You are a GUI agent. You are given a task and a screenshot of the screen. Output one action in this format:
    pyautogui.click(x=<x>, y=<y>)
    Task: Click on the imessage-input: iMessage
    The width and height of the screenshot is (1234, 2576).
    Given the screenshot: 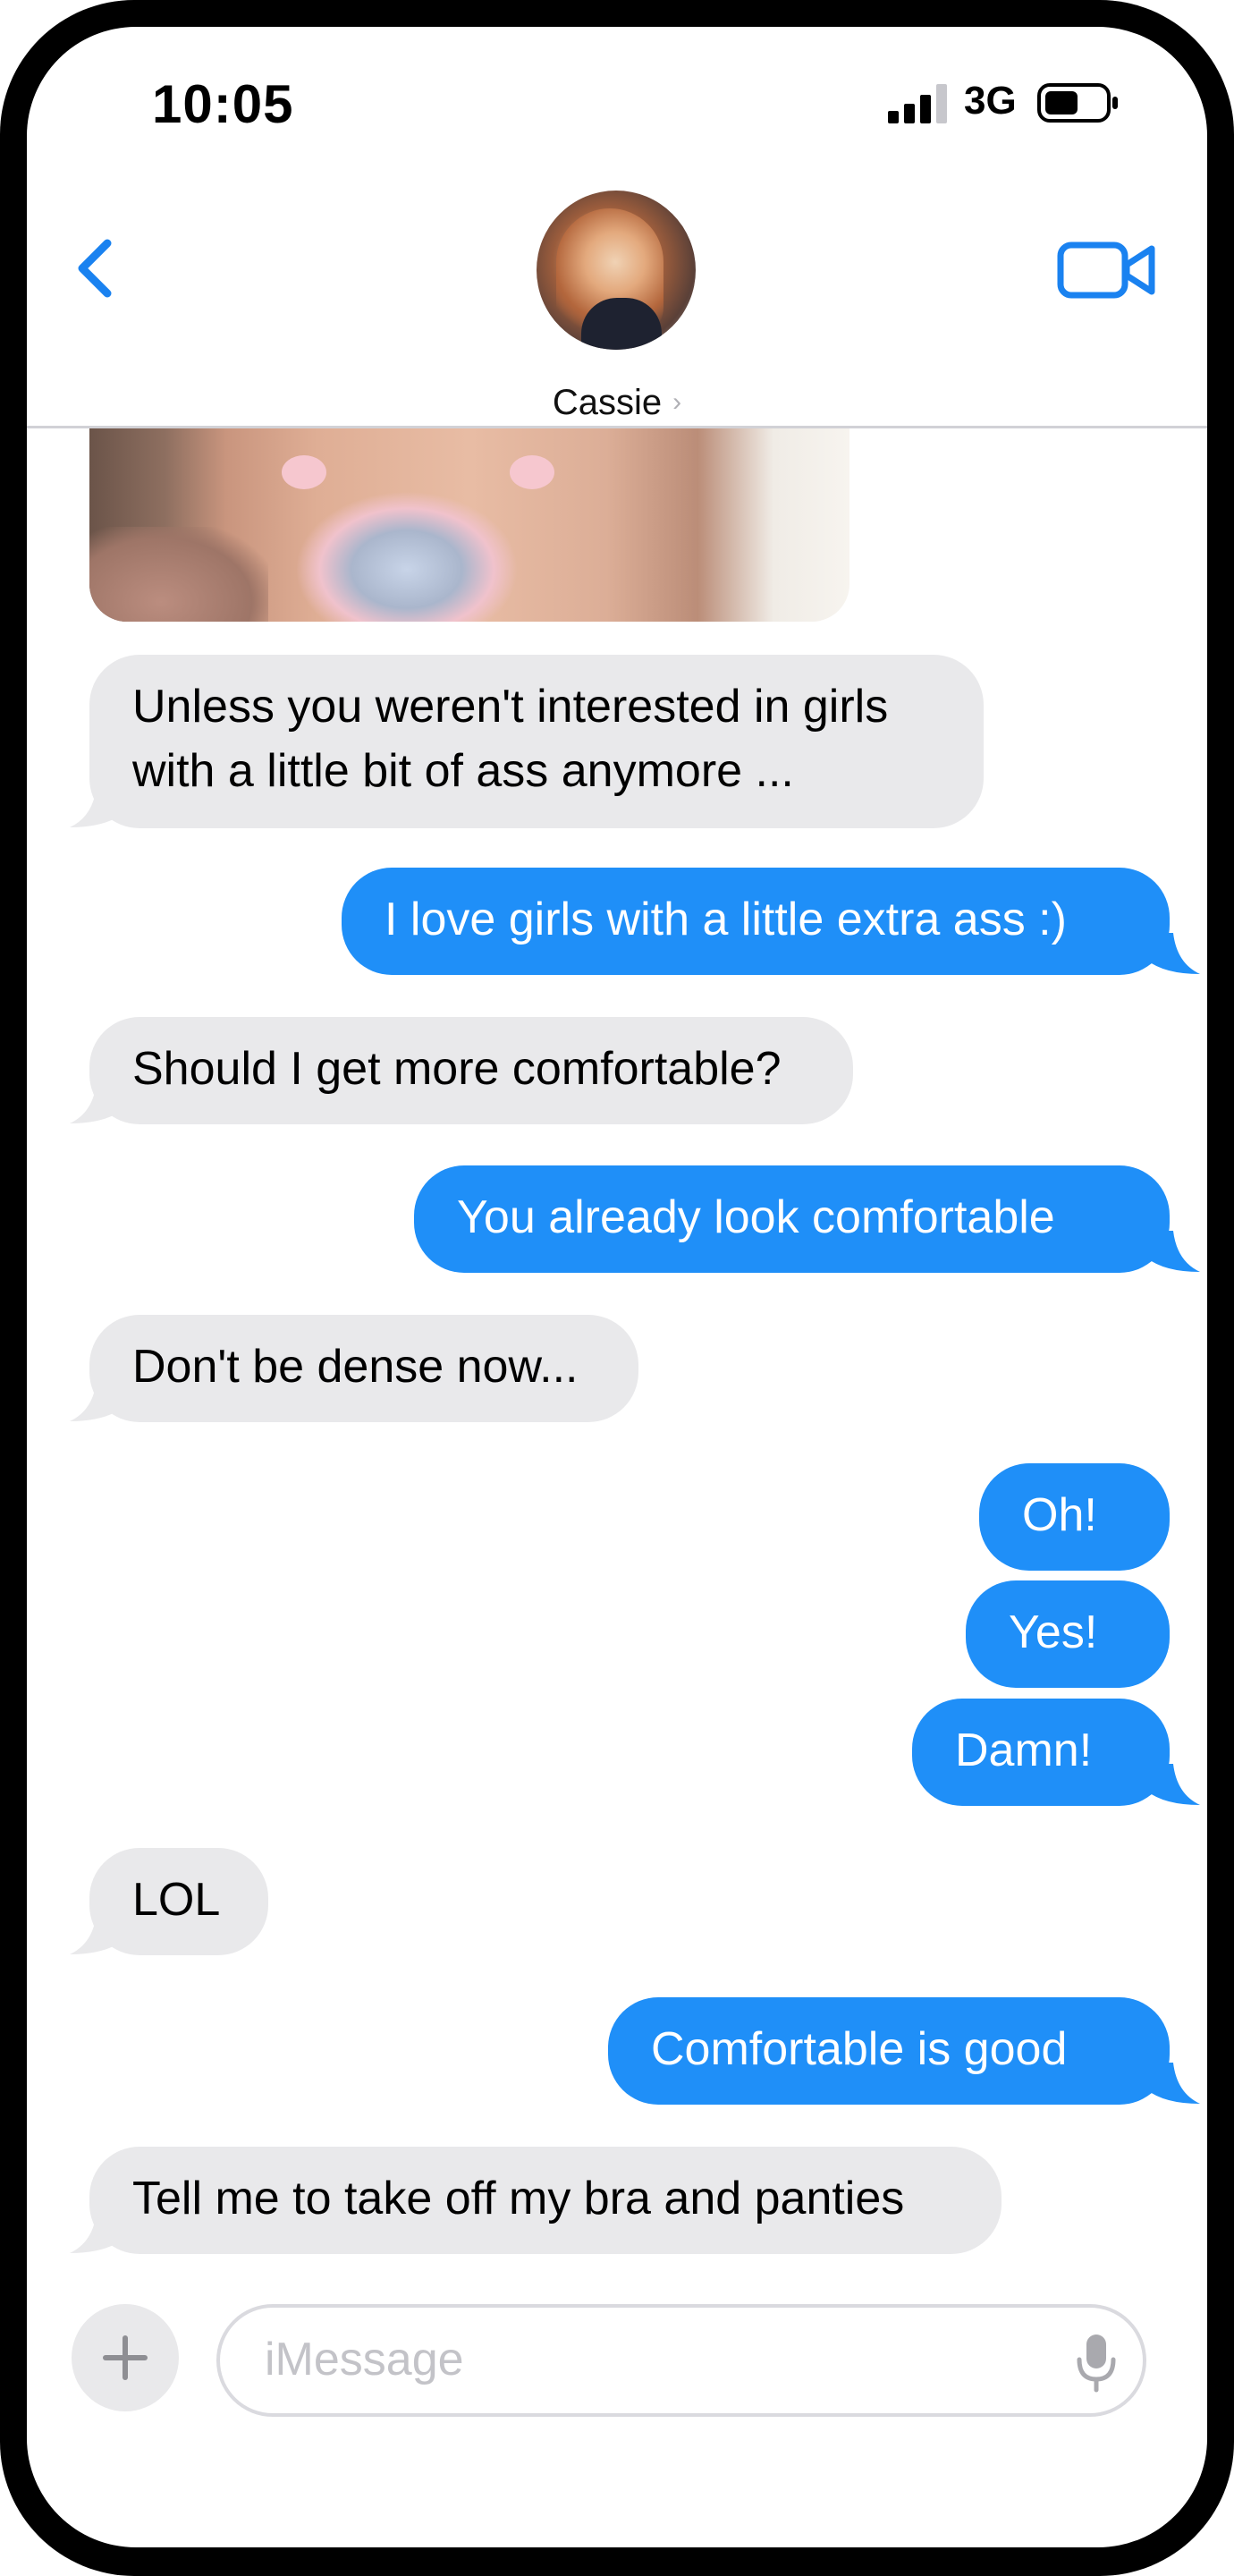 What is the action you would take?
    pyautogui.click(x=681, y=2360)
    